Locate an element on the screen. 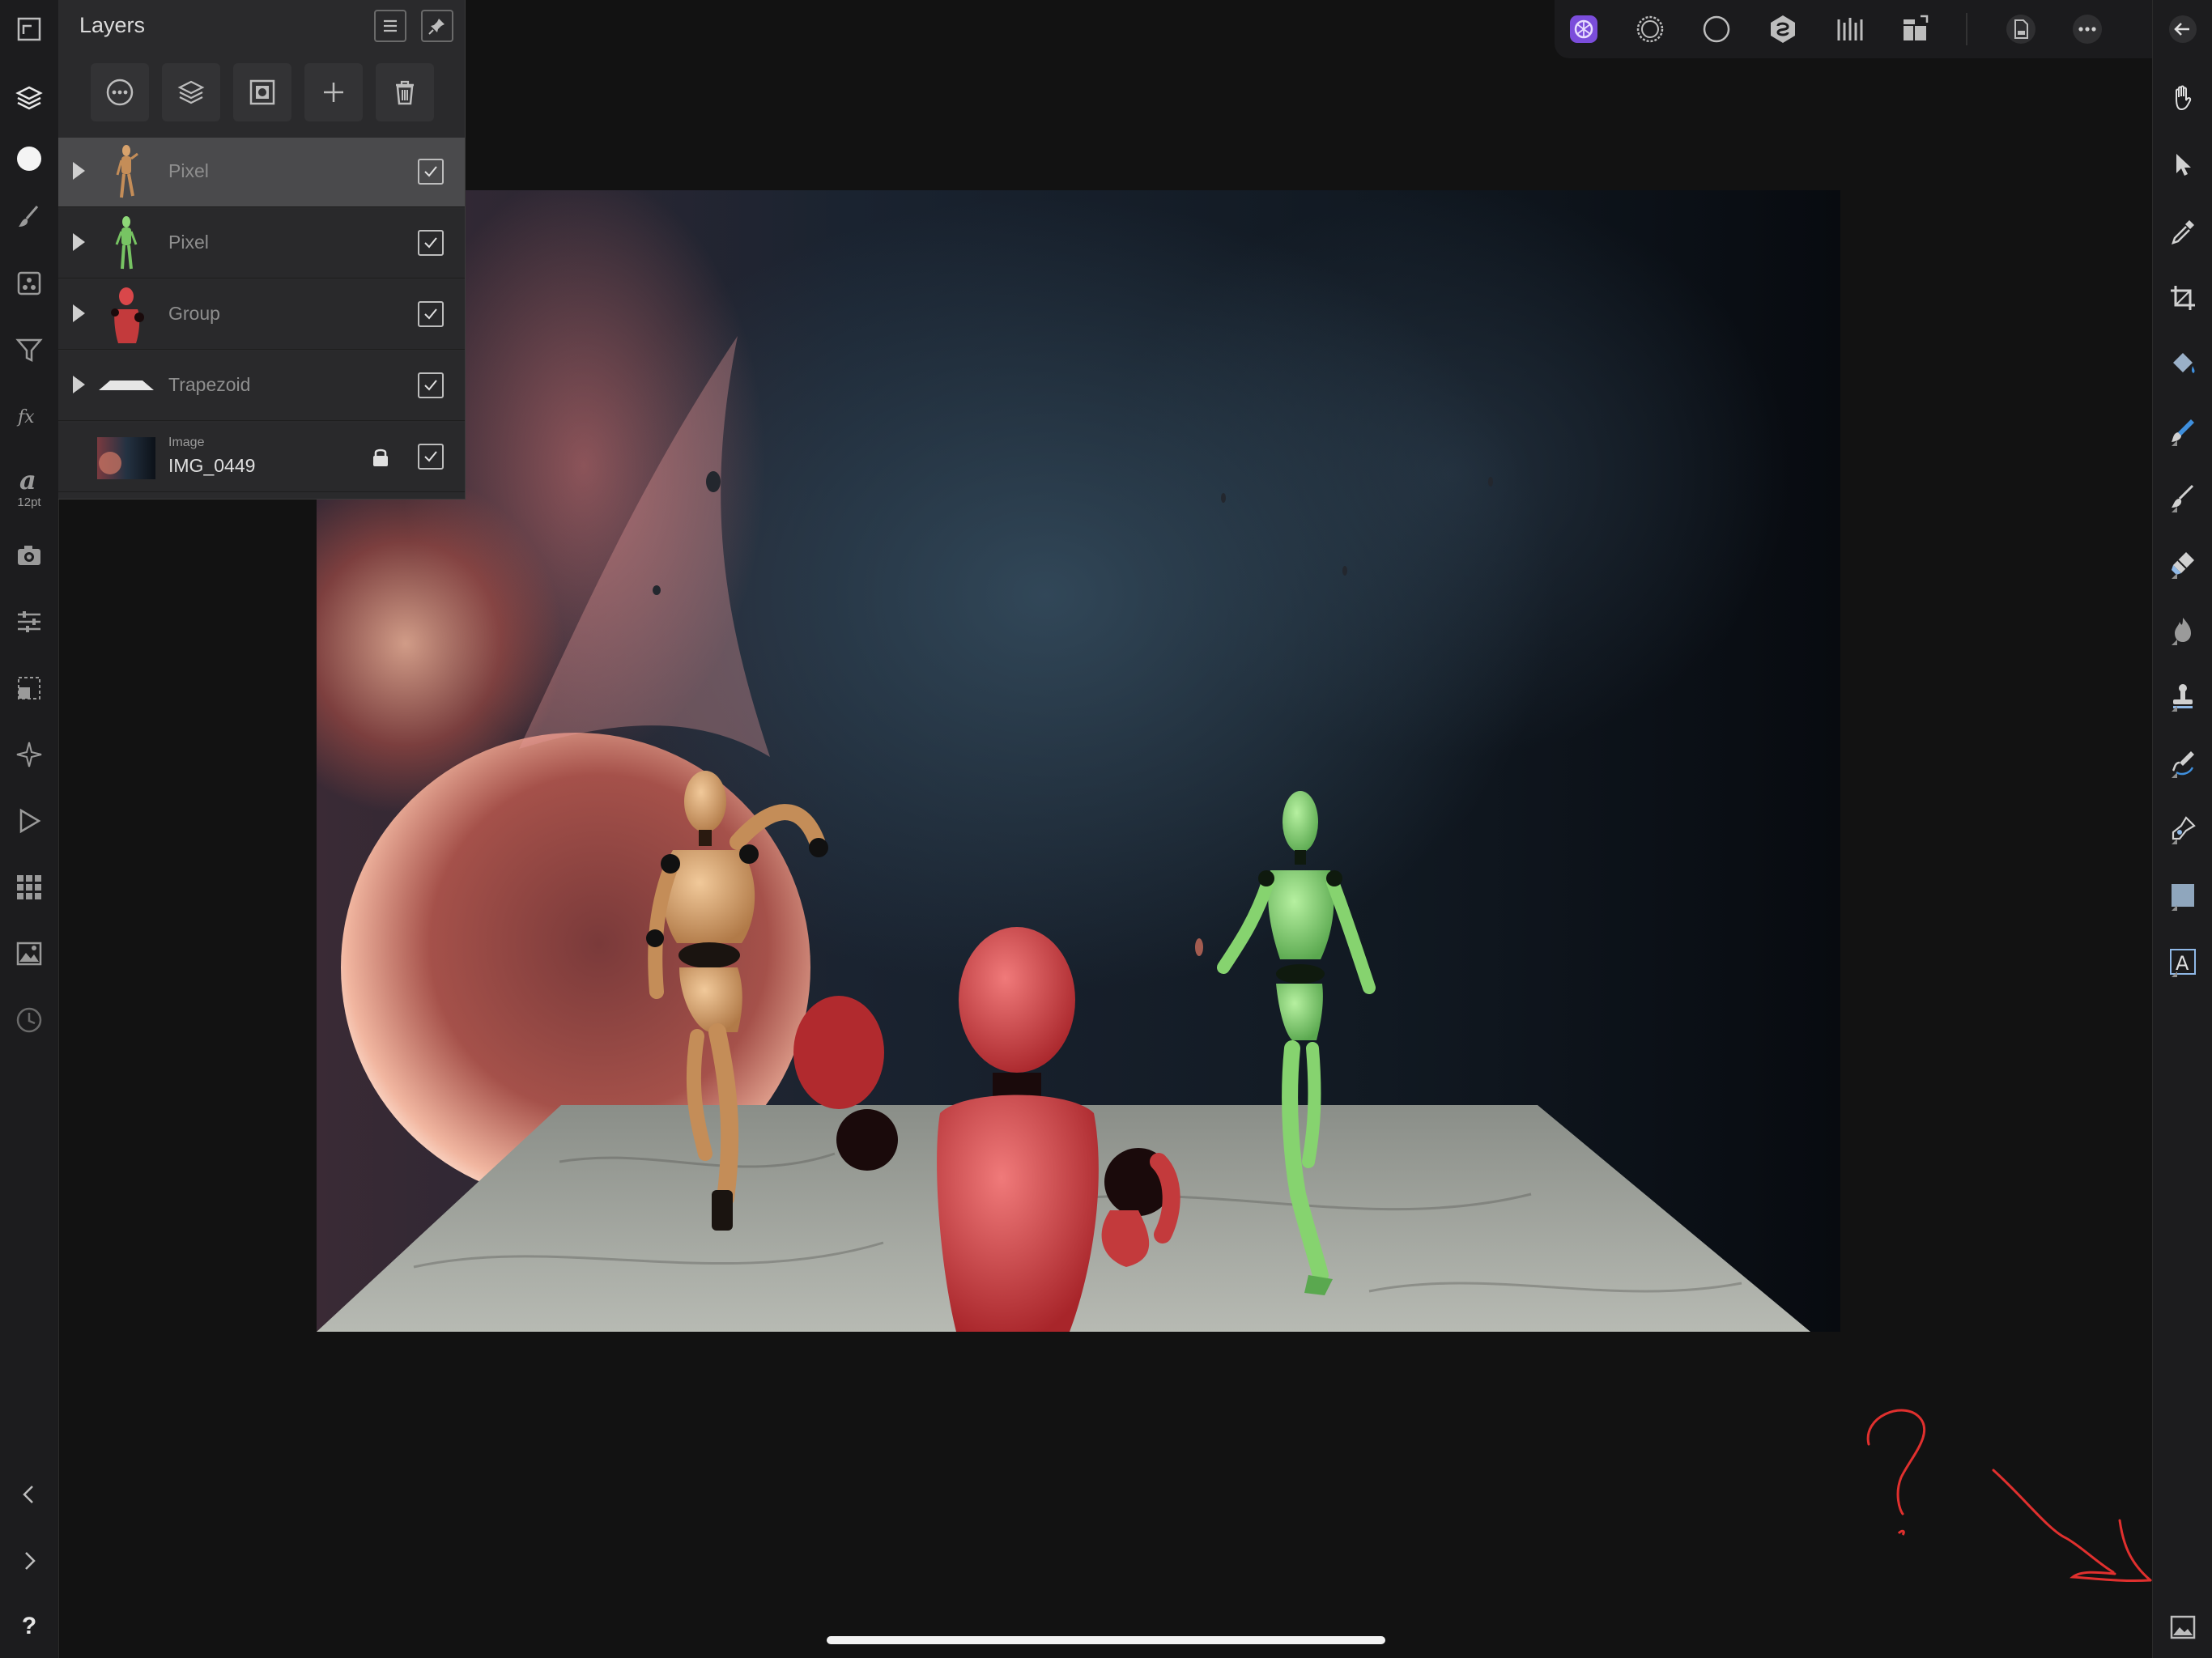 The width and height of the screenshot is (2212, 1658). macro-play-studio-icon is located at coordinates (29, 821).